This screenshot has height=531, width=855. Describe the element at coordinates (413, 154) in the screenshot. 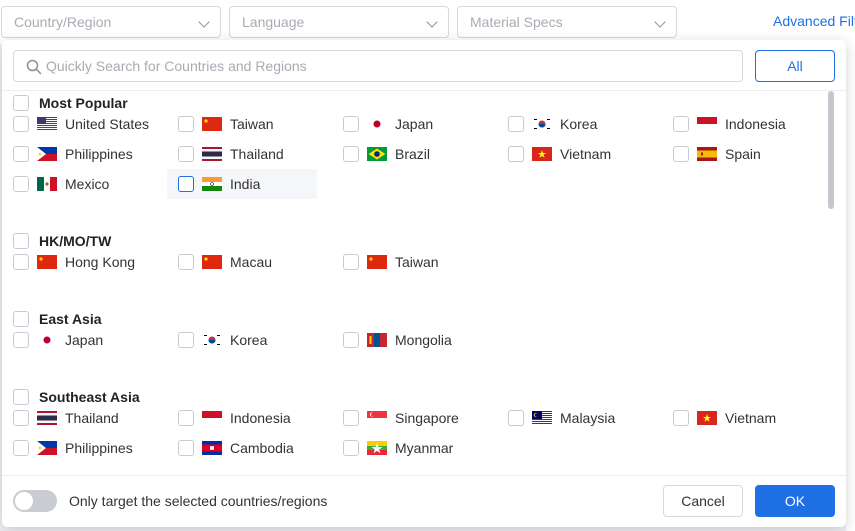

I see `country-label: Brazil` at that location.